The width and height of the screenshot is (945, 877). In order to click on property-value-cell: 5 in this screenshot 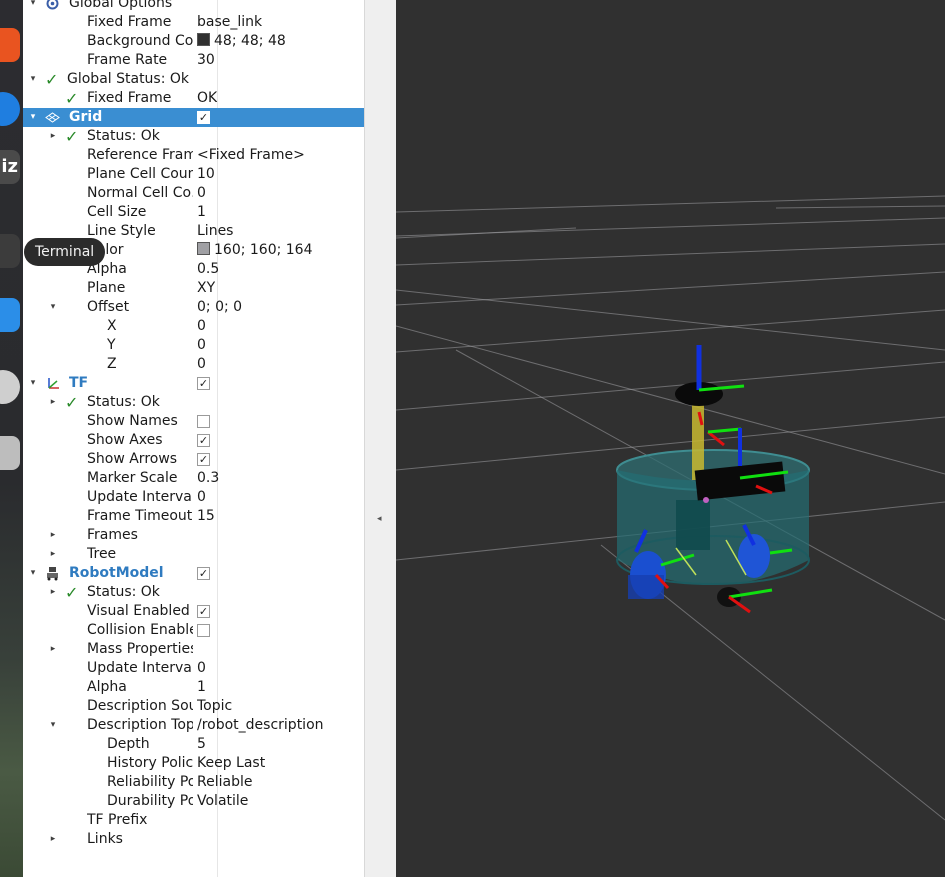, I will do `click(201, 744)`.